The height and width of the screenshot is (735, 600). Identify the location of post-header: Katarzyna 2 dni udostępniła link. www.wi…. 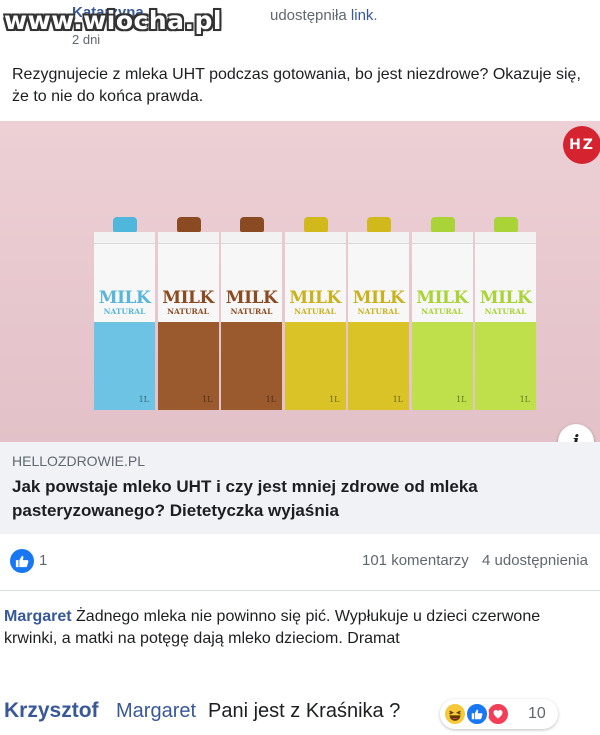
(300, 29).